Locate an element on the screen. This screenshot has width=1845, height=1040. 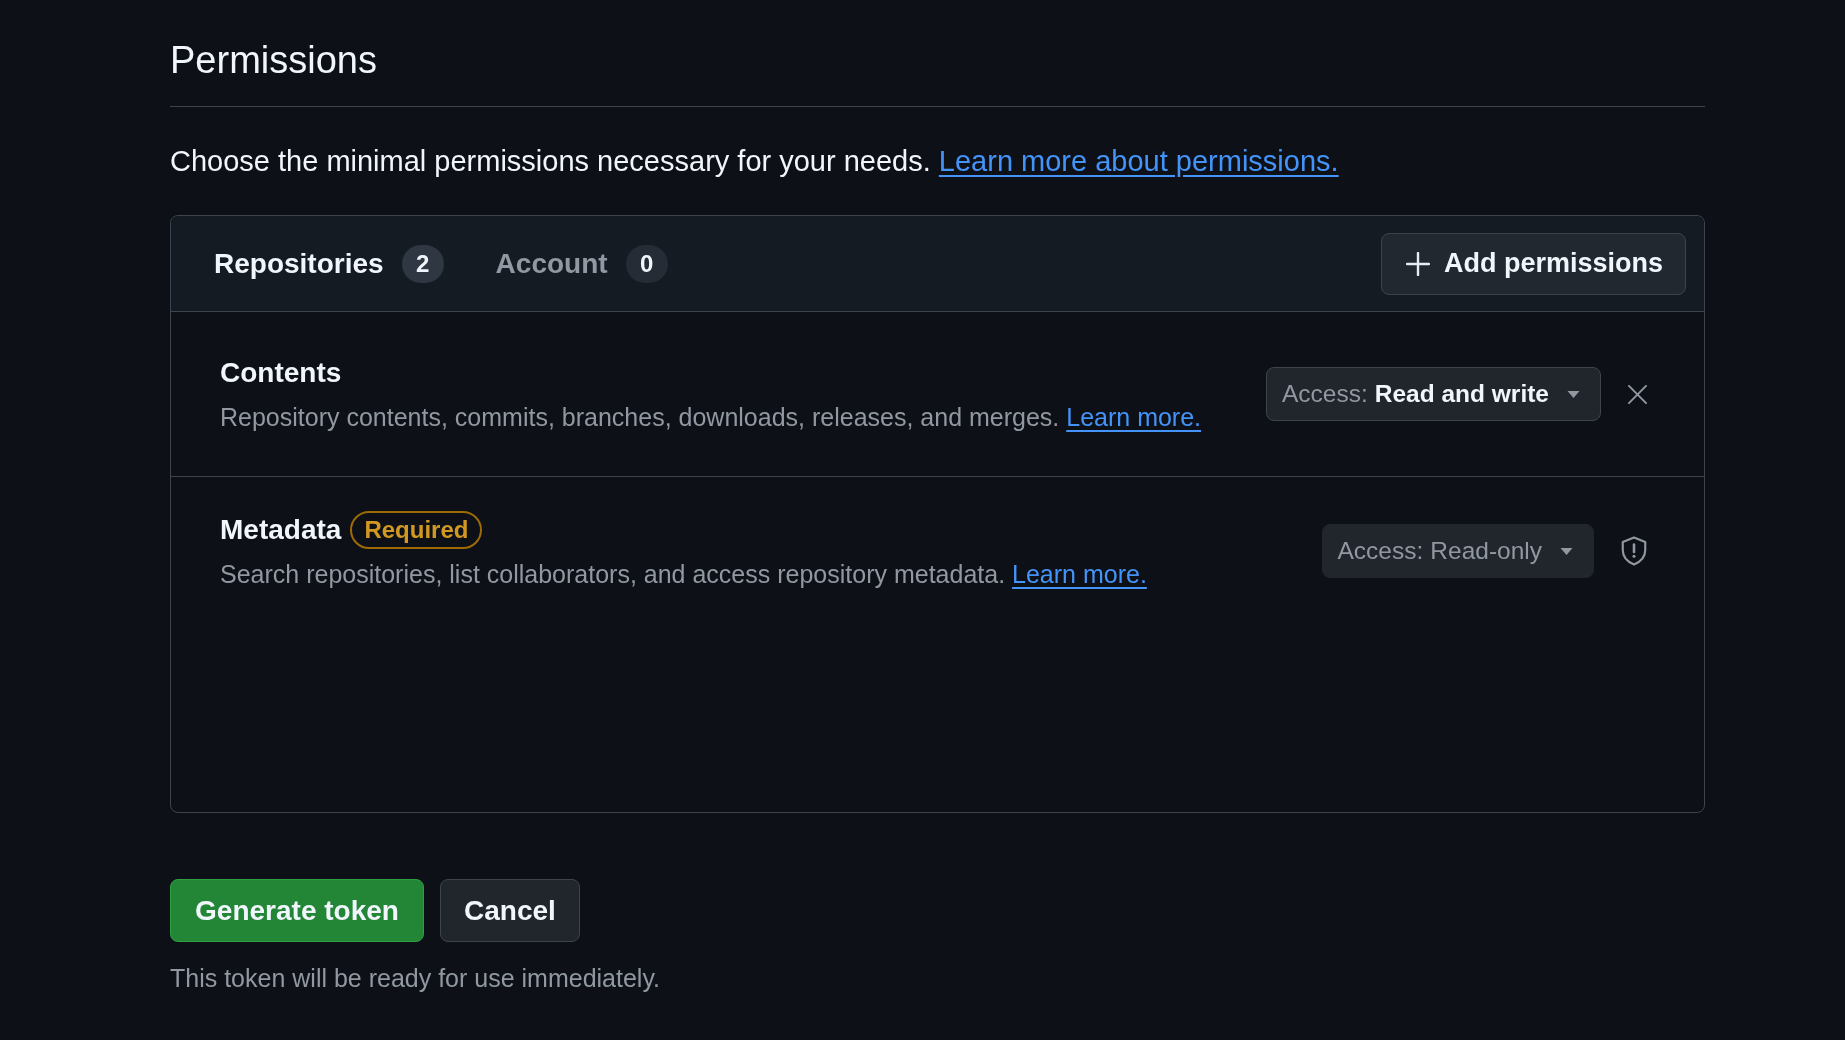
access-select: Access: Read and write is located at coordinates (1433, 394).